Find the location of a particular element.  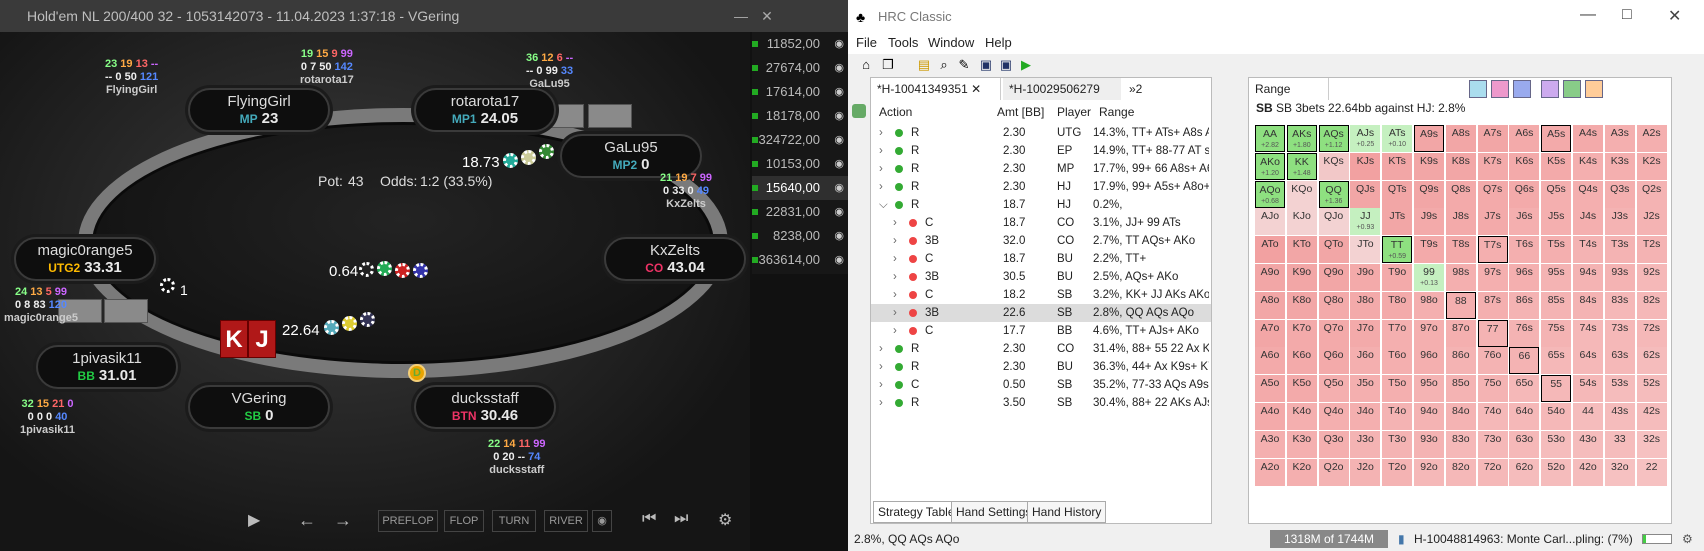

range-cell: 94s is located at coordinates (1588, 277).